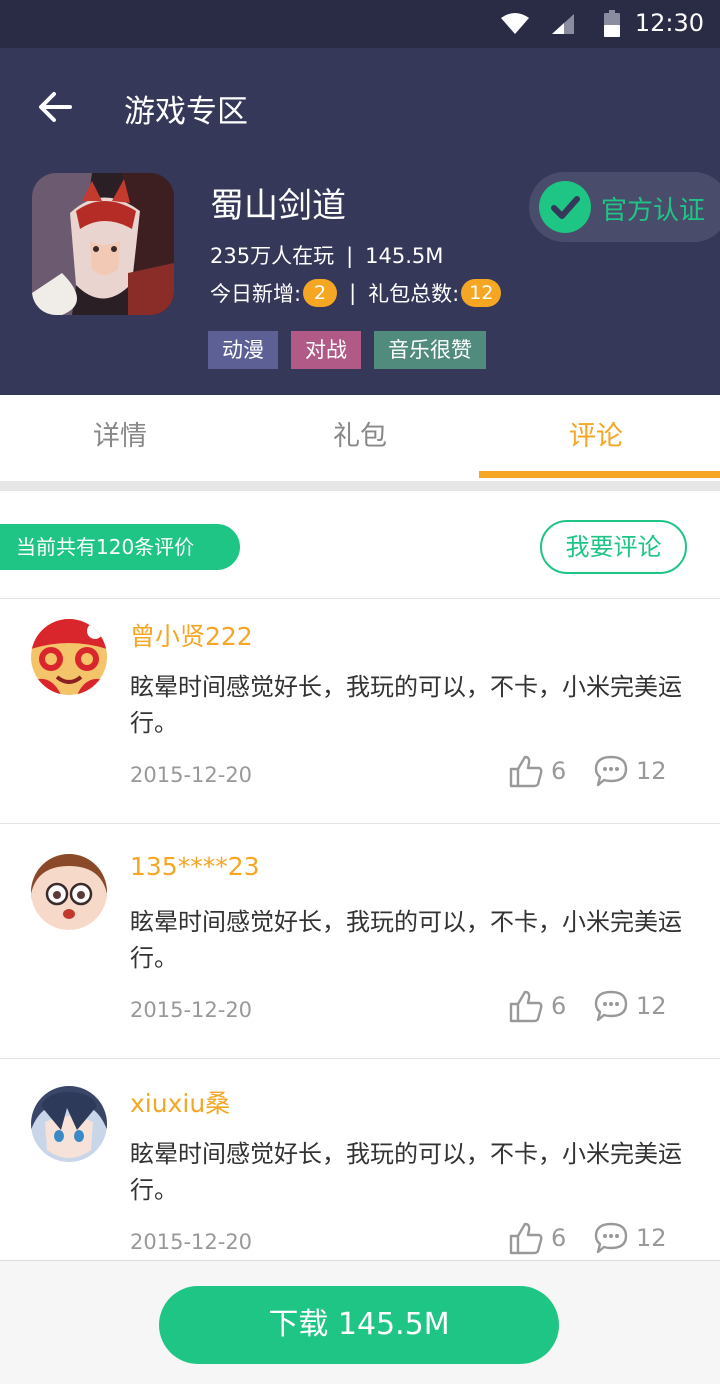  I want to click on game-name: 蜀山剑道, so click(278, 206).